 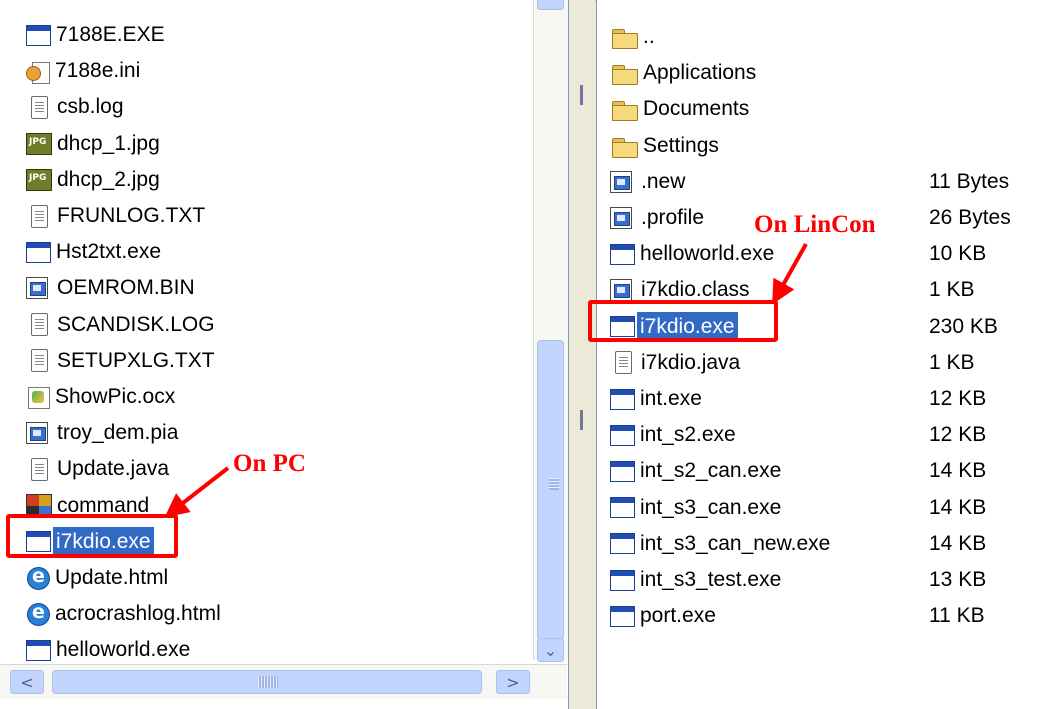 I want to click on file-name: int_s2_can.exe, so click(x=711, y=471).